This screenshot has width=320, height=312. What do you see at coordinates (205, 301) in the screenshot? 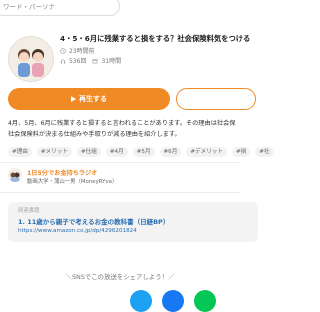
I see `line-share-icon` at bounding box center [205, 301].